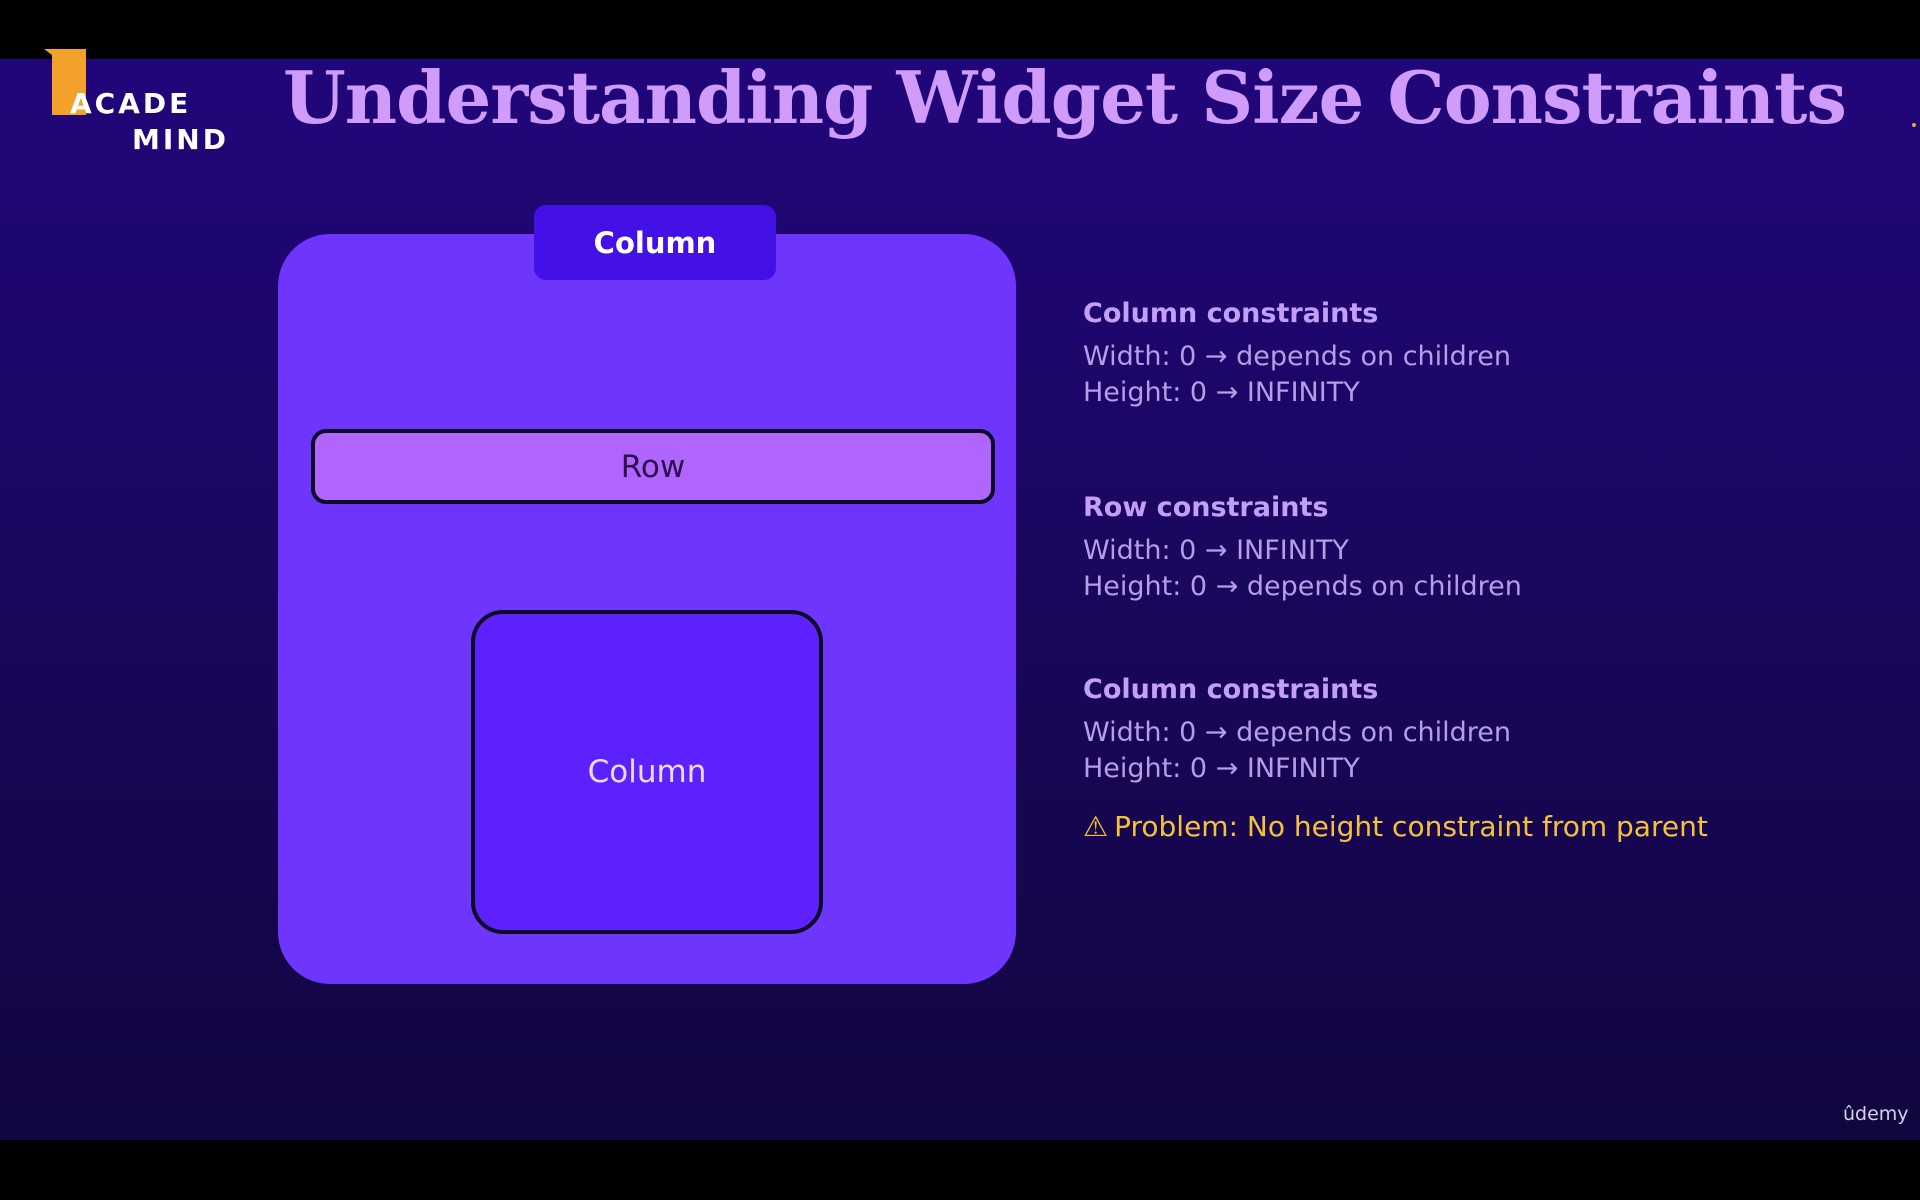 The height and width of the screenshot is (1200, 1920). What do you see at coordinates (131, 103) in the screenshot?
I see `logo-line1: ACADE` at bounding box center [131, 103].